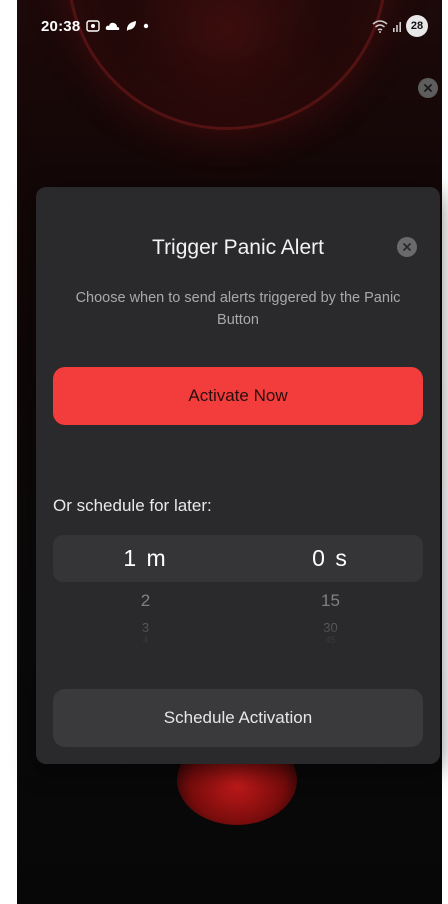 The image size is (448, 904). I want to click on time-picker: 1 m 2 3 4 0 s 15 30 45, so click(238, 591).